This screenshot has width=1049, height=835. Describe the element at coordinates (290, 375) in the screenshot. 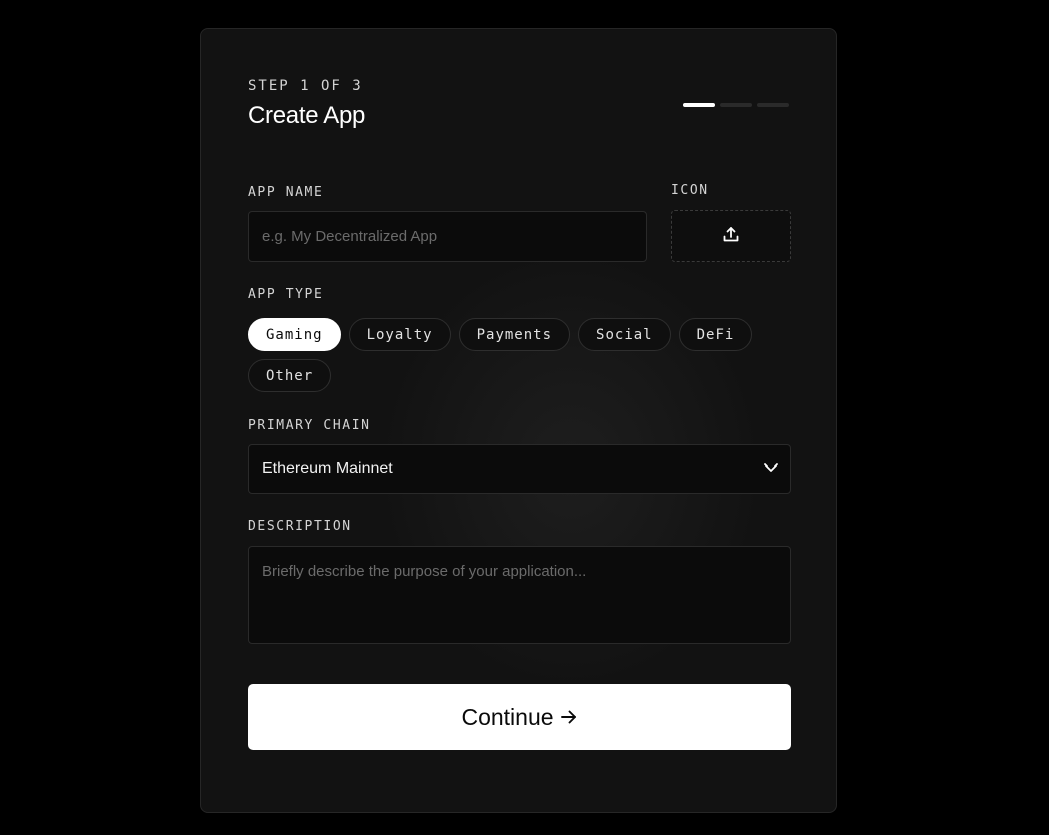

I see `app-type-chip-other: Other` at that location.